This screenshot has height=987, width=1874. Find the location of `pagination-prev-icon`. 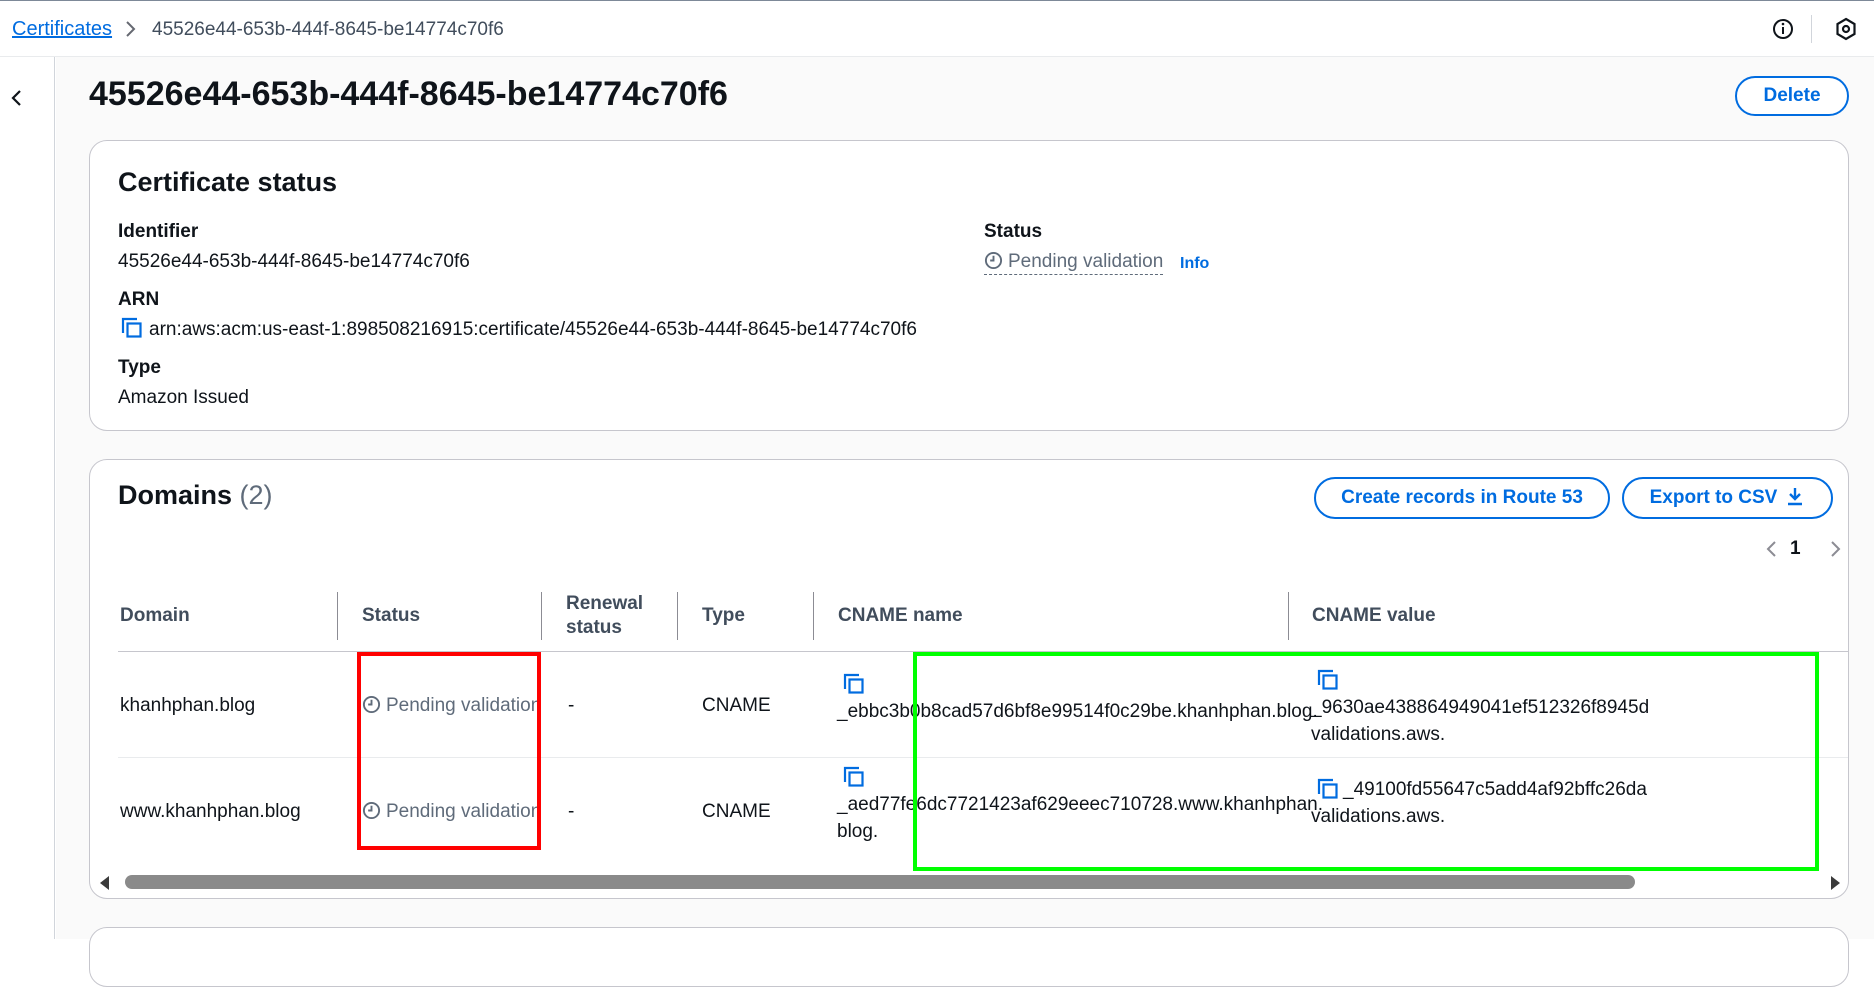

pagination-prev-icon is located at coordinates (1772, 549).